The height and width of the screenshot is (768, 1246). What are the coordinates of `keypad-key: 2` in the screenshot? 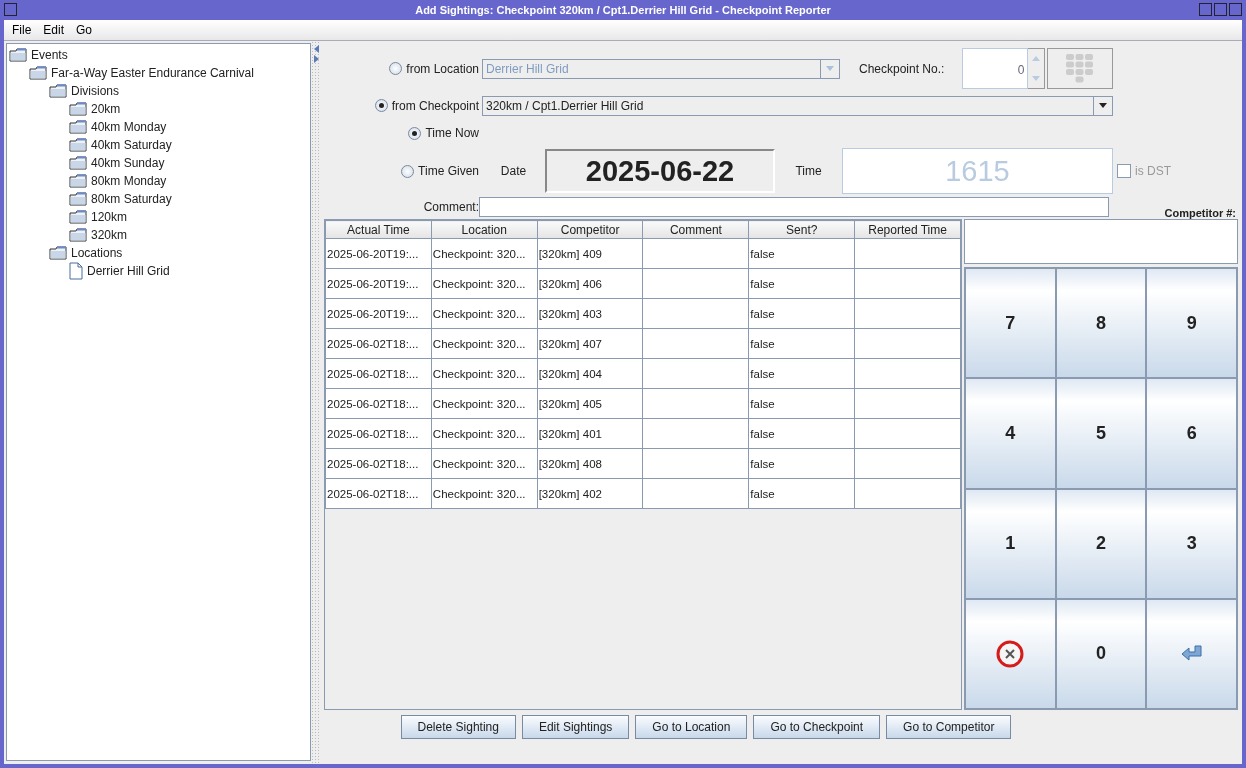 It's located at (1101, 543).